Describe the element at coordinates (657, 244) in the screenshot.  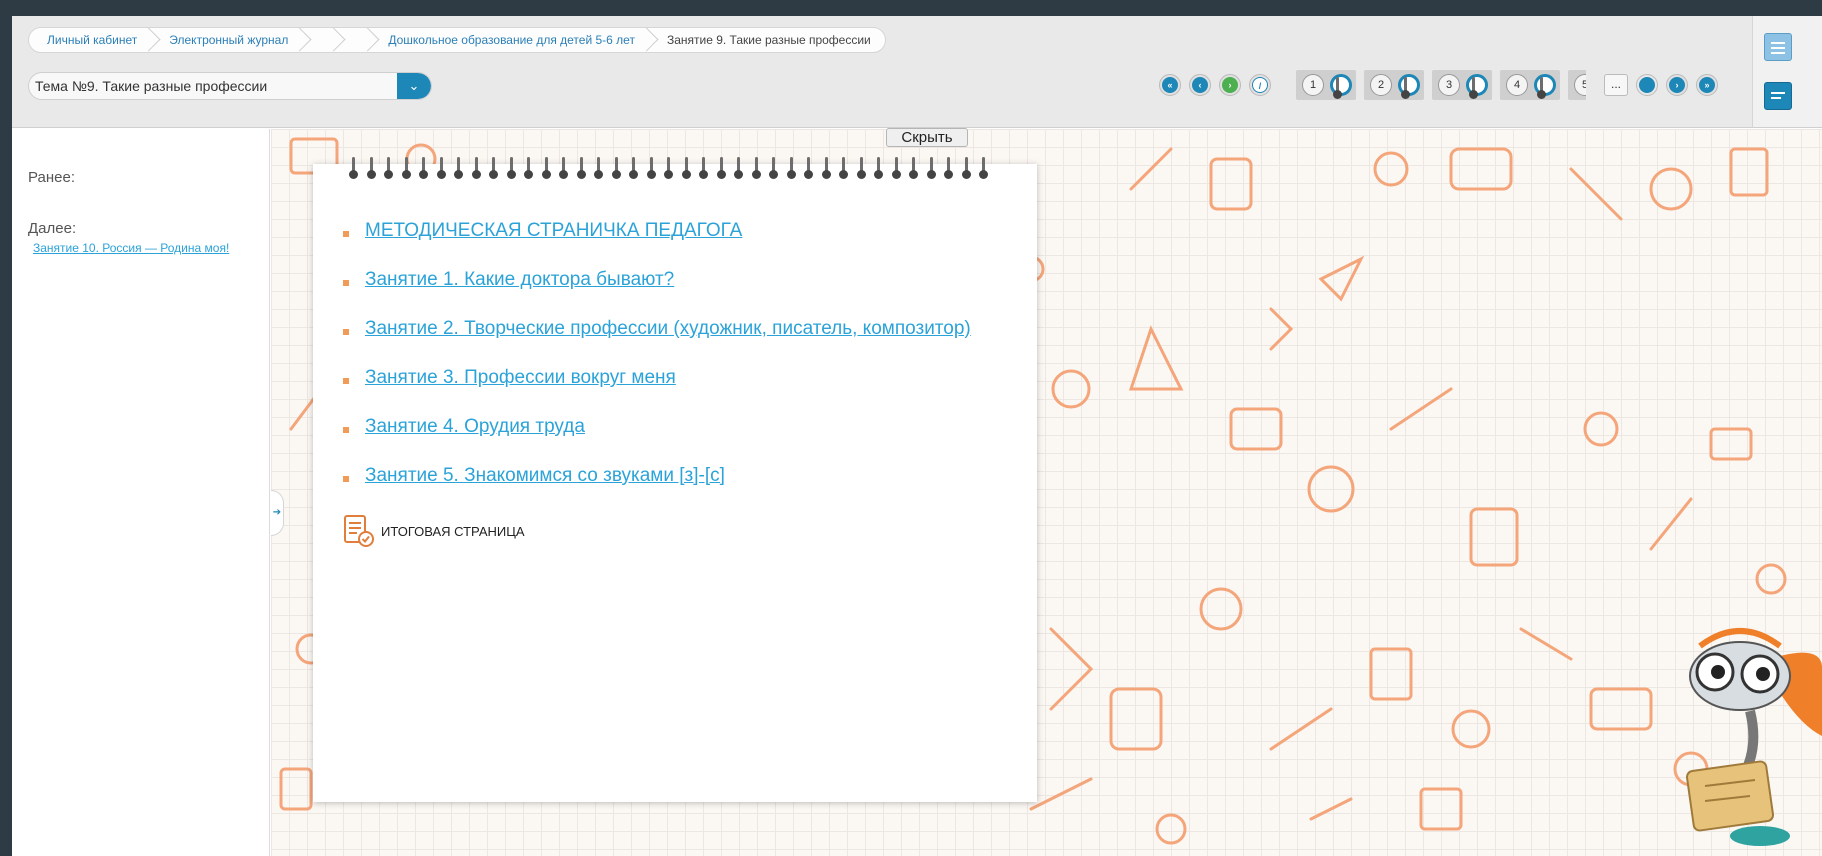
I see `list-item: МЕТОДИЧЕСКАЯ СТРАНИЧКА ПЕДАГОГА` at that location.